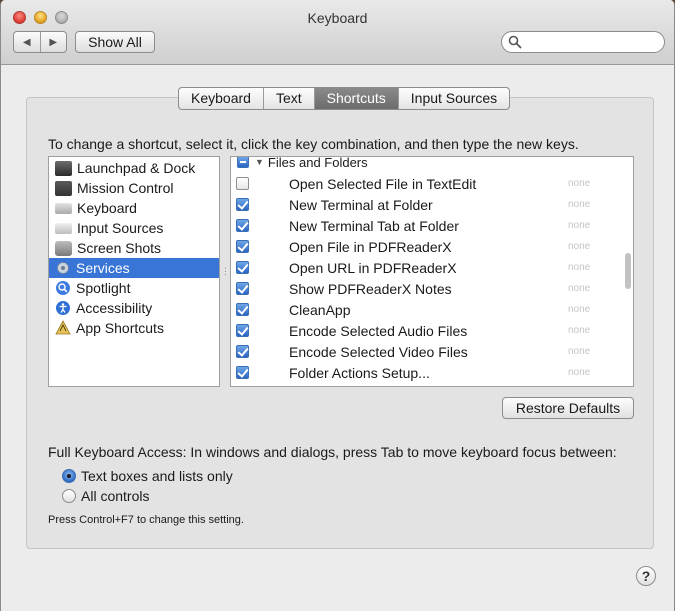 The width and height of the screenshot is (675, 611). What do you see at coordinates (63, 288) in the screenshot?
I see `spotlight-icon` at bounding box center [63, 288].